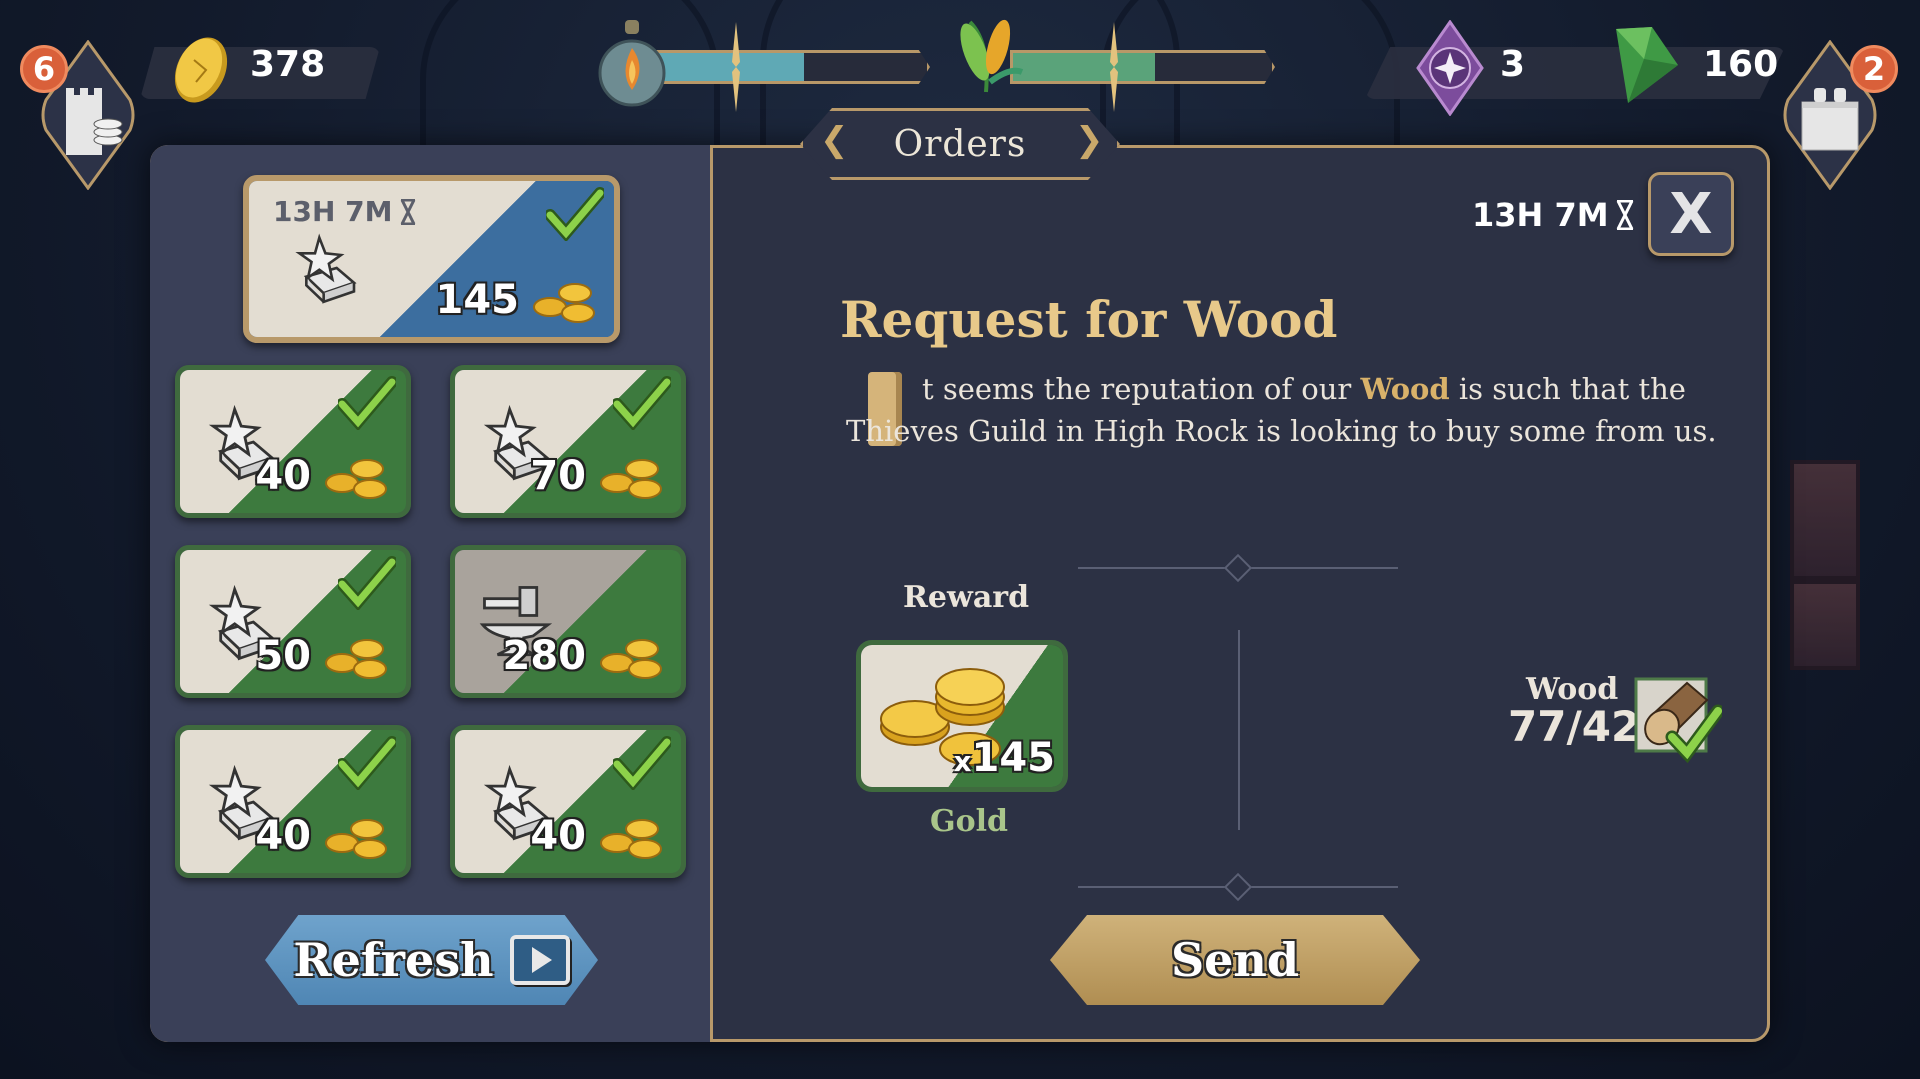 The image size is (1920, 1079). Describe the element at coordinates (477, 300) in the screenshot. I see `order-reward-amount: 145` at that location.